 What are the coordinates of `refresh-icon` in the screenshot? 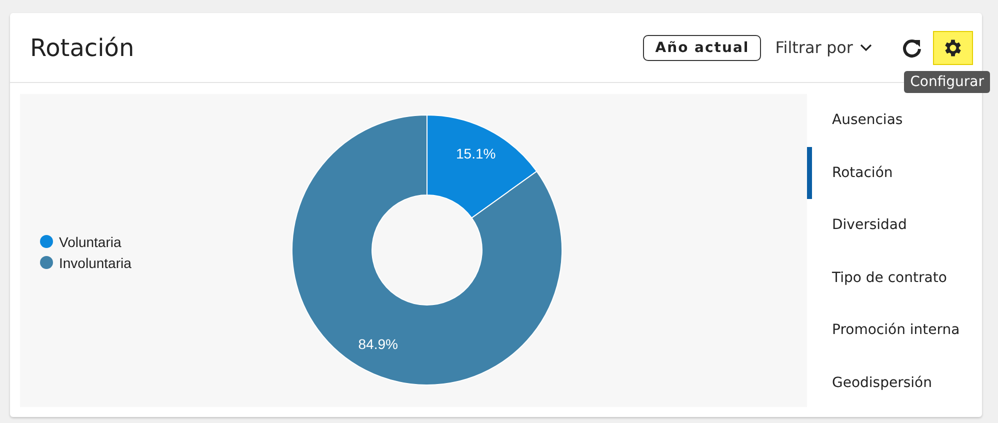 It's located at (912, 47).